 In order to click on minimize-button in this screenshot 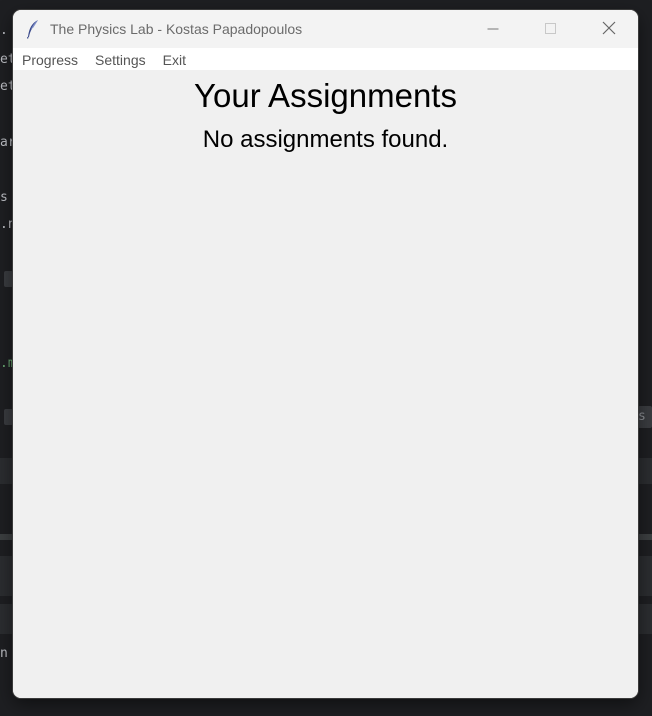, I will do `click(493, 29)`.